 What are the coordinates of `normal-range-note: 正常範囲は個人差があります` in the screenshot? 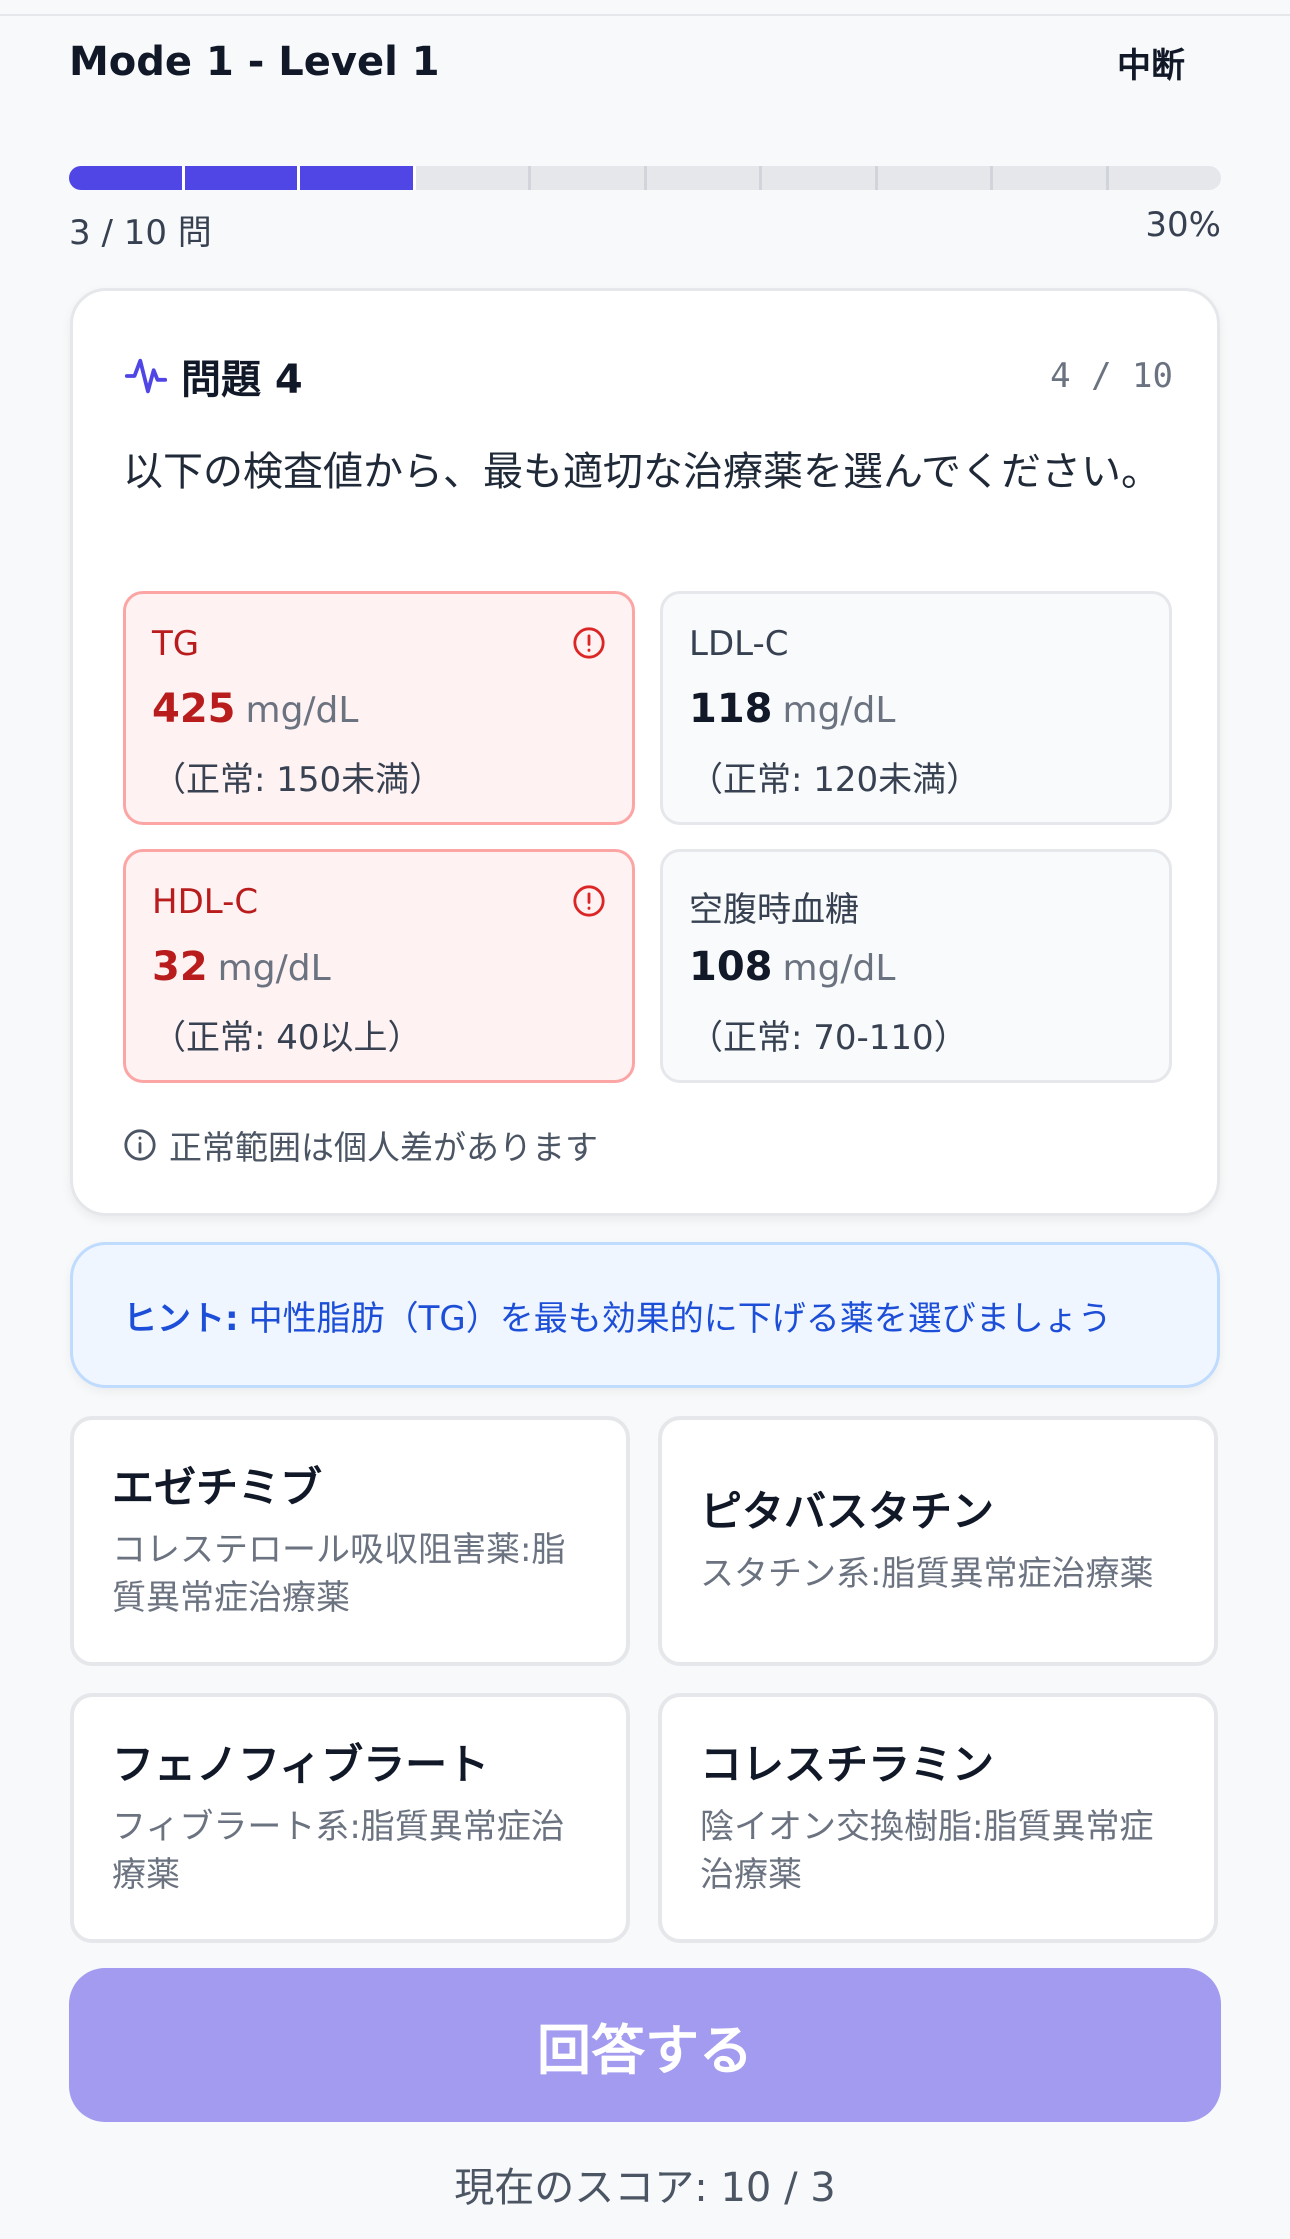 It's located at (360, 1145).